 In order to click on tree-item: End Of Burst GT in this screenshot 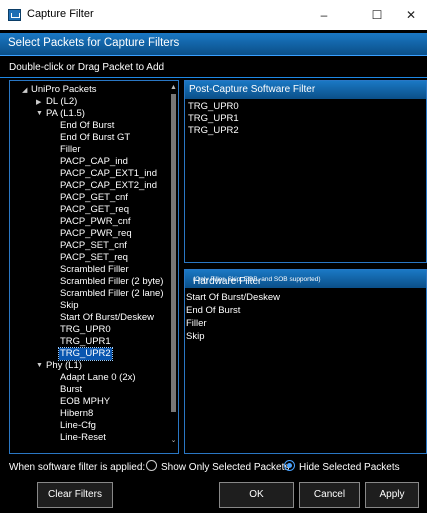, I will do `click(95, 138)`.